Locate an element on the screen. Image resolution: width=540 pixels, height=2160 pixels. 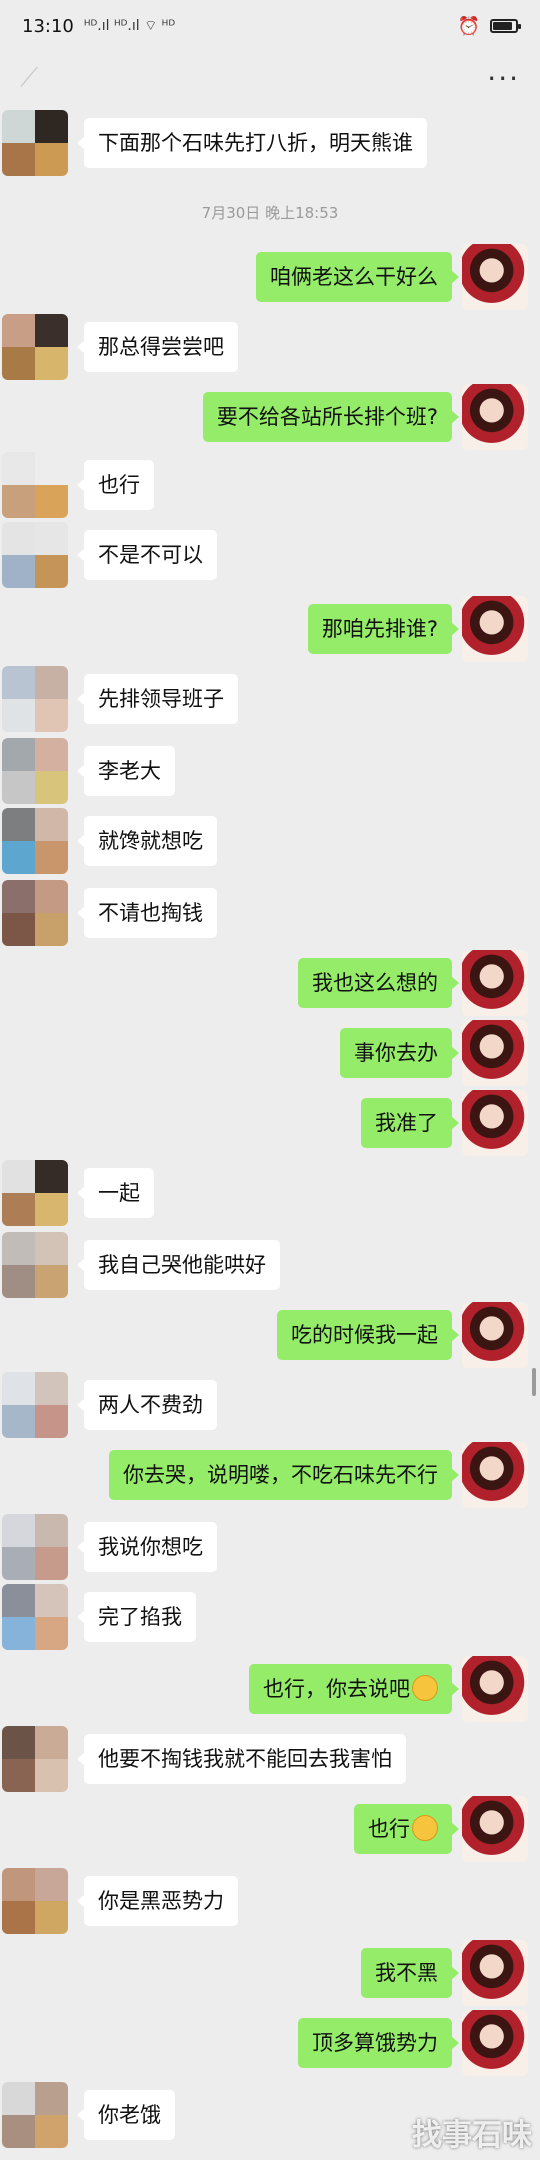
outgoing-message: 咱俩老这么干好么 is located at coordinates (357, 277).